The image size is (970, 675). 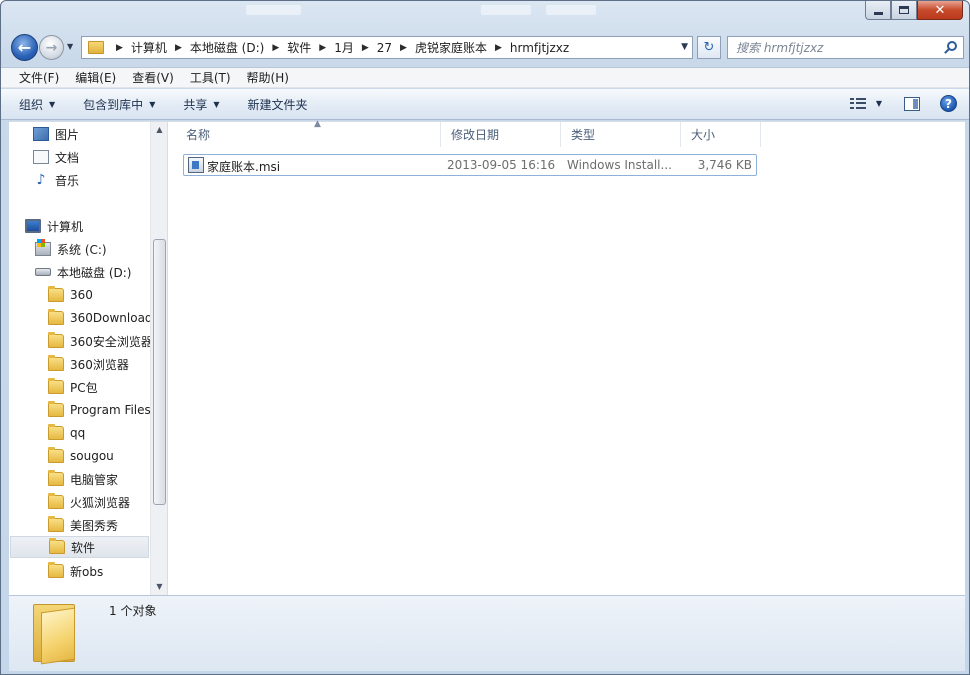 I want to click on nav-item-music: ♪ 音乐, so click(x=92, y=180).